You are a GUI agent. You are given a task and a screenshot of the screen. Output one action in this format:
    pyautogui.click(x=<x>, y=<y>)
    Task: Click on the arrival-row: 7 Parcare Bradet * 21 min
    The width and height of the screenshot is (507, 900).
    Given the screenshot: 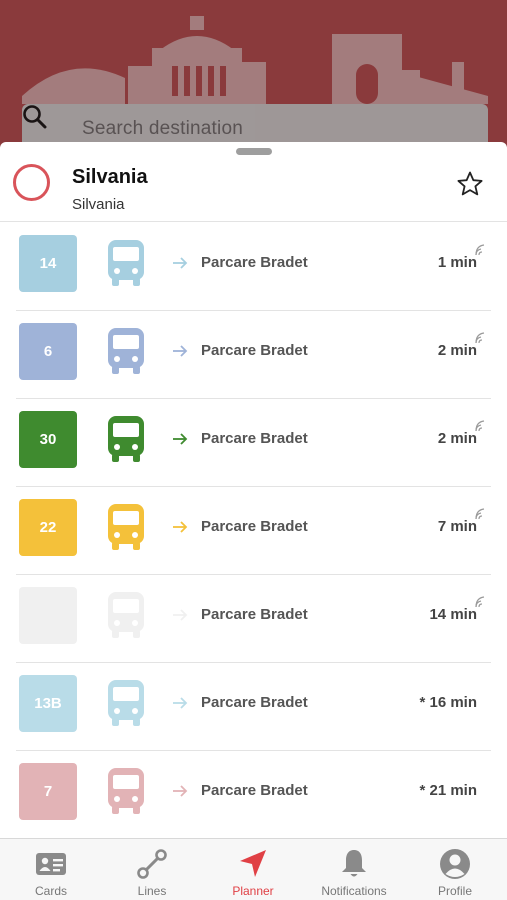 What is the action you would take?
    pyautogui.click(x=253, y=795)
    